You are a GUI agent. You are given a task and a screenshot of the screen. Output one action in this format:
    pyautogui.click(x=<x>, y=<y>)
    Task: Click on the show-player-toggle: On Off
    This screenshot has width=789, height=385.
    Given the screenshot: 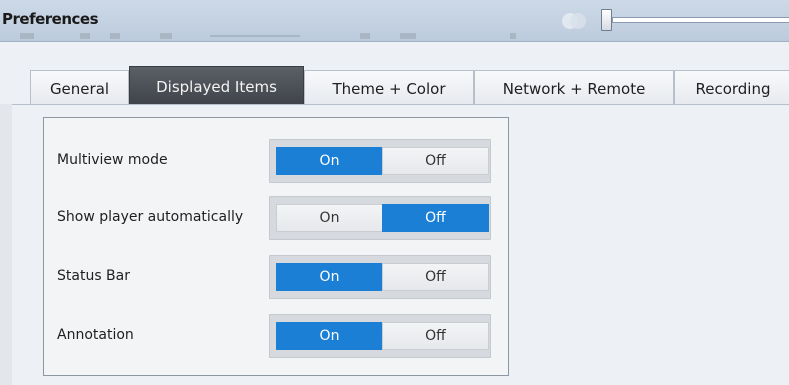 What is the action you would take?
    pyautogui.click(x=380, y=218)
    